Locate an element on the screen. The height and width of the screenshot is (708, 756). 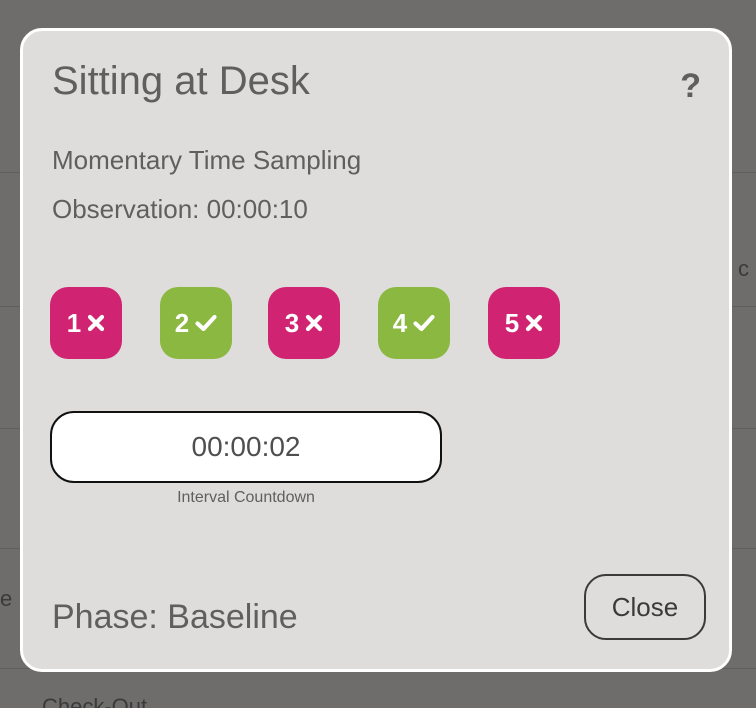
background-text-fragment: Check-Out is located at coordinates (95, 701).